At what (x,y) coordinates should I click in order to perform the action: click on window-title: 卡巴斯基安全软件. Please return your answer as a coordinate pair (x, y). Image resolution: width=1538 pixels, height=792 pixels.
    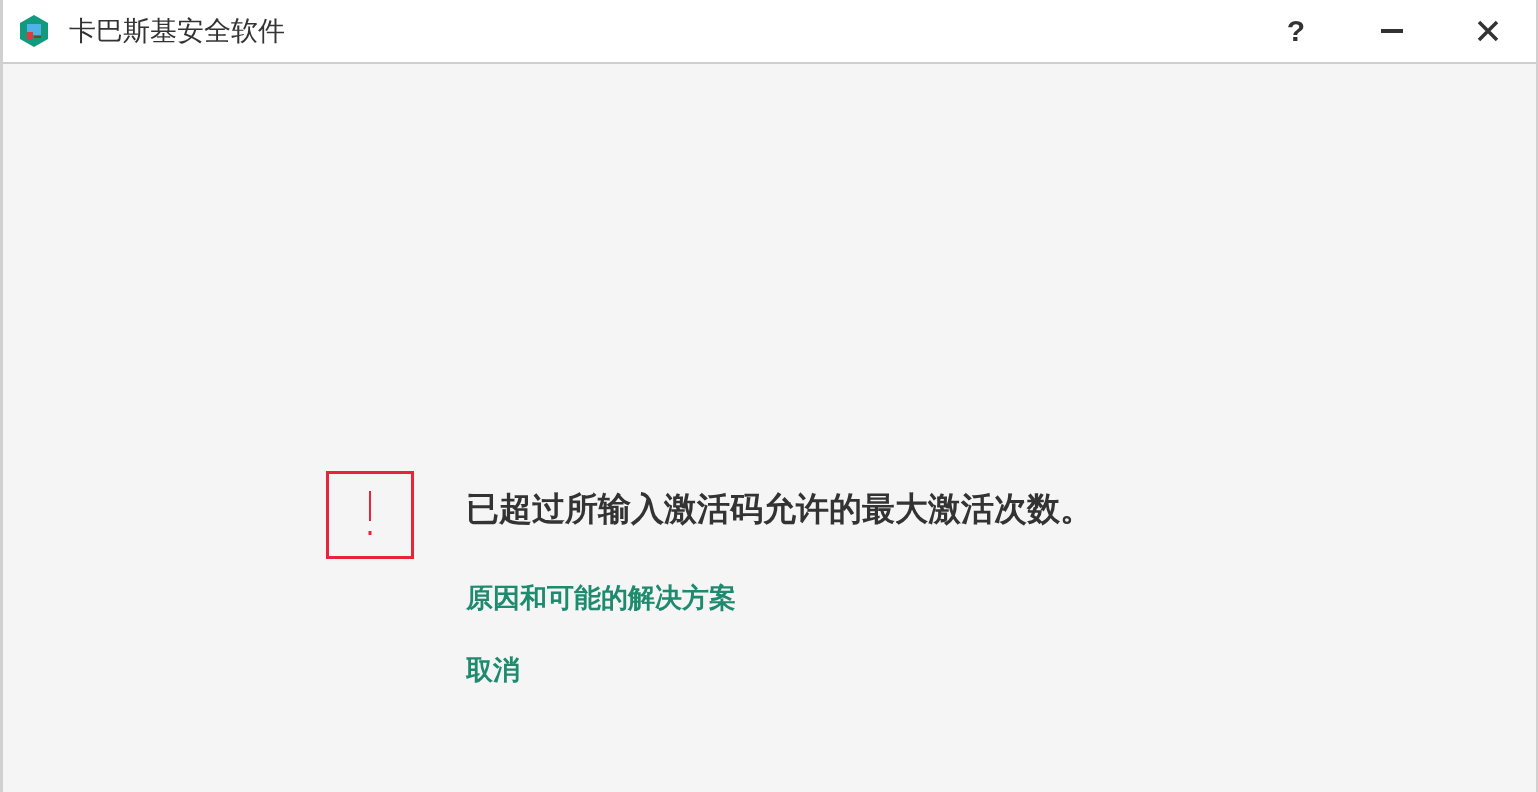
    Looking at the image, I should click on (177, 31).